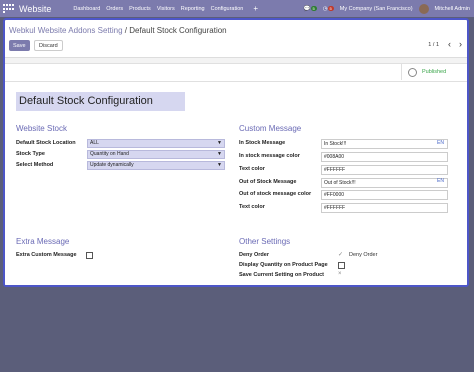 This screenshot has height=372, width=474. What do you see at coordinates (41, 128) in the screenshot?
I see `website-stock-title: Website Stock` at bounding box center [41, 128].